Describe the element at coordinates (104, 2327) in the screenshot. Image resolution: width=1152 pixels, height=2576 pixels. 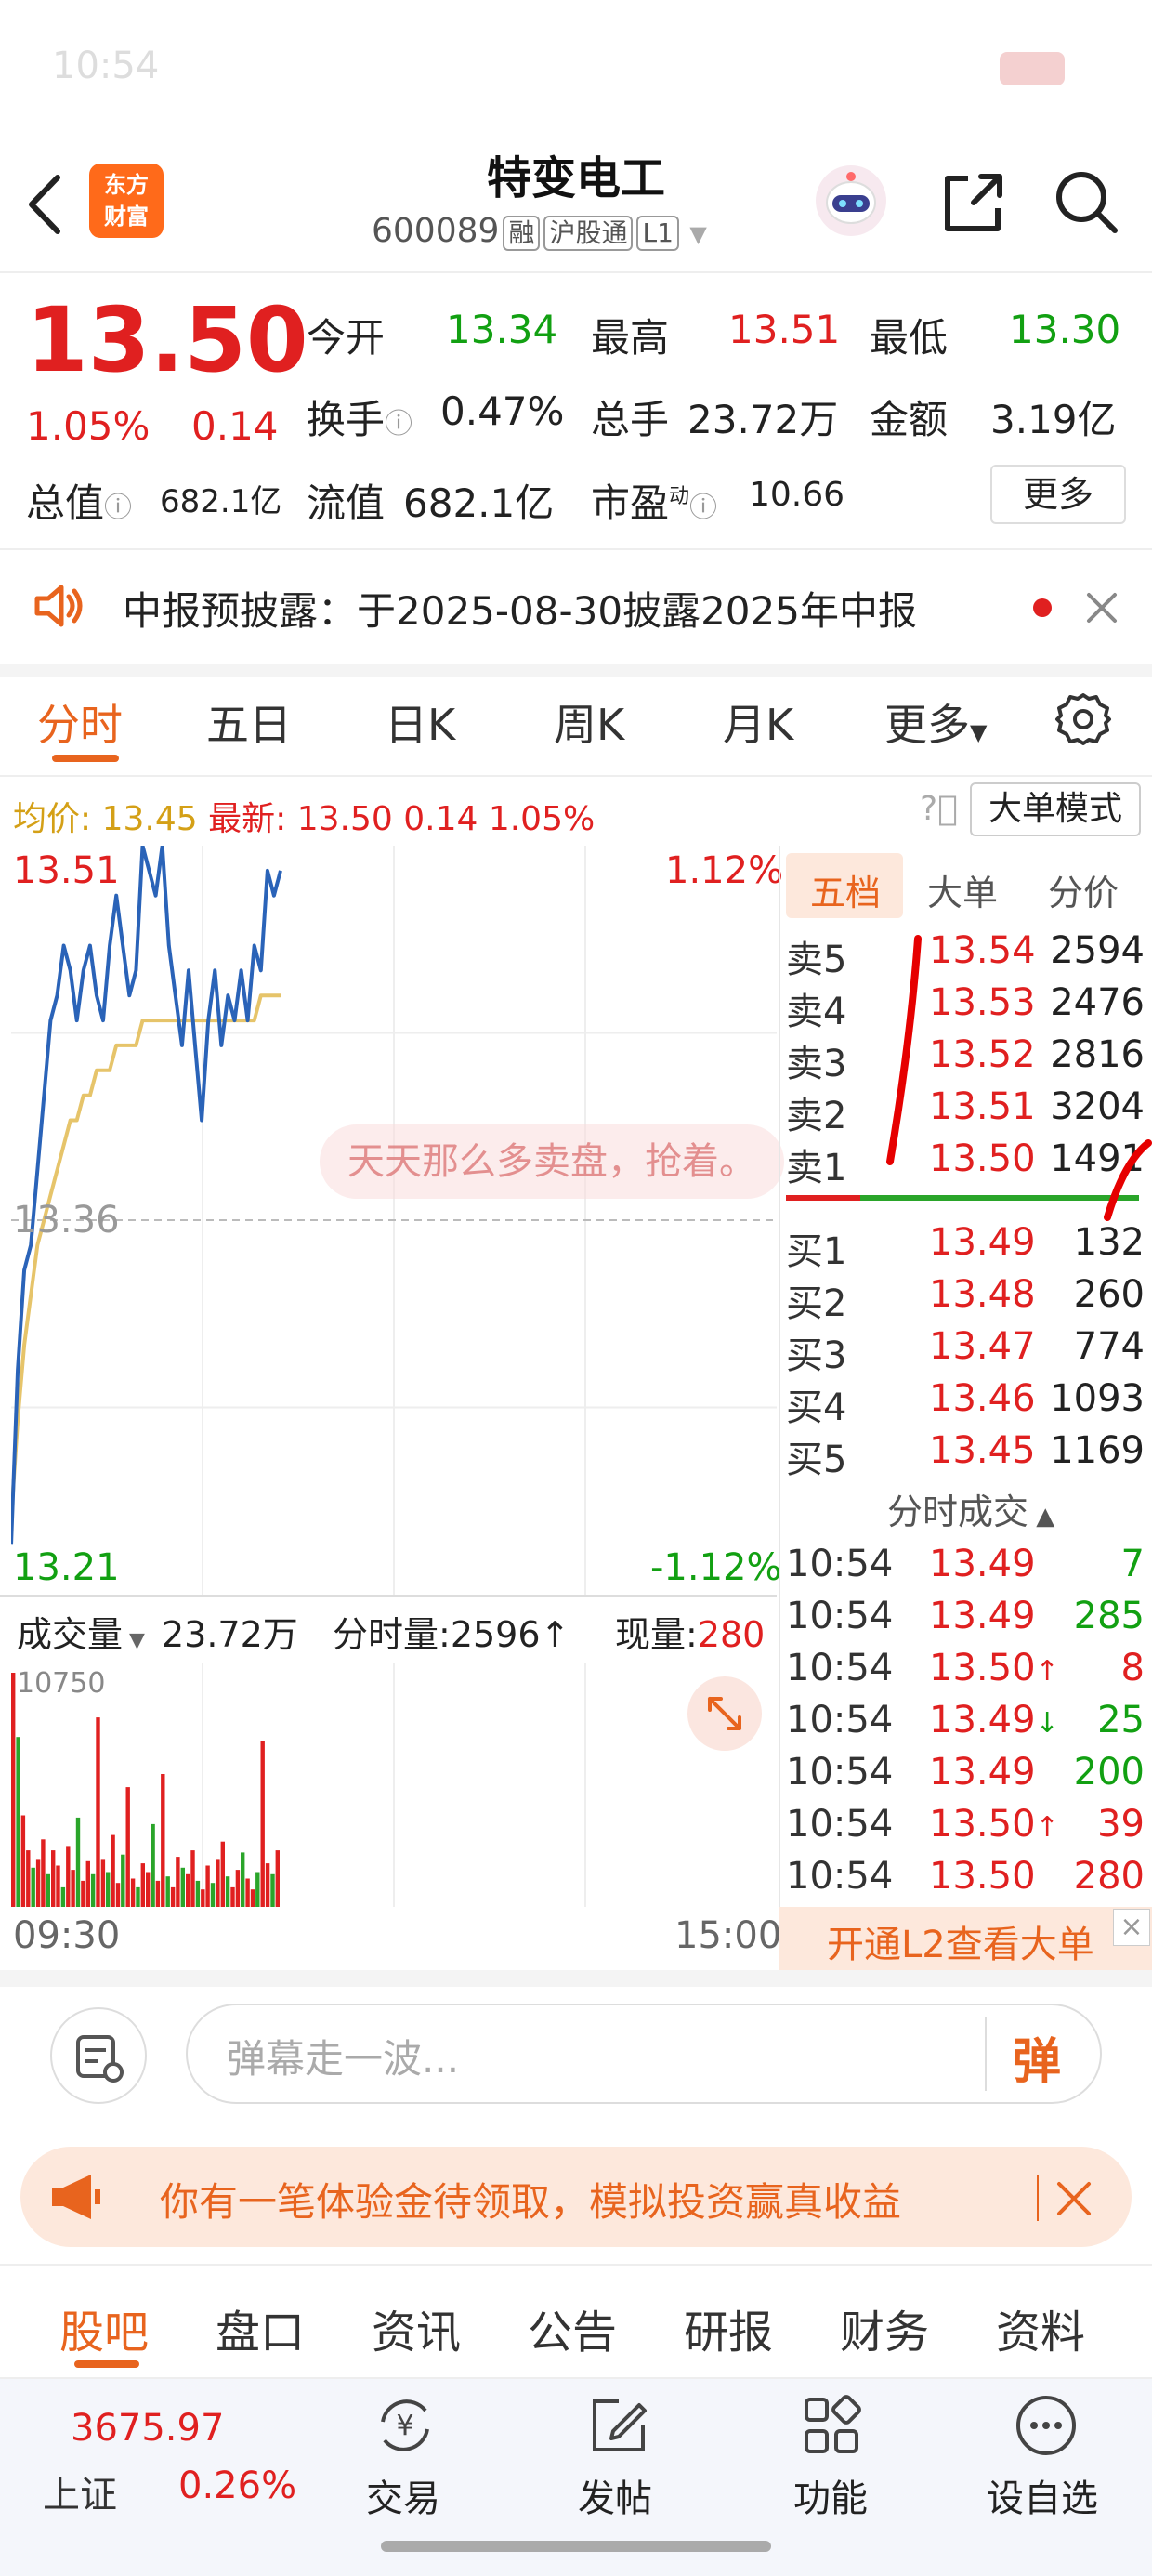
I see `bottom-tab: 股吧` at that location.